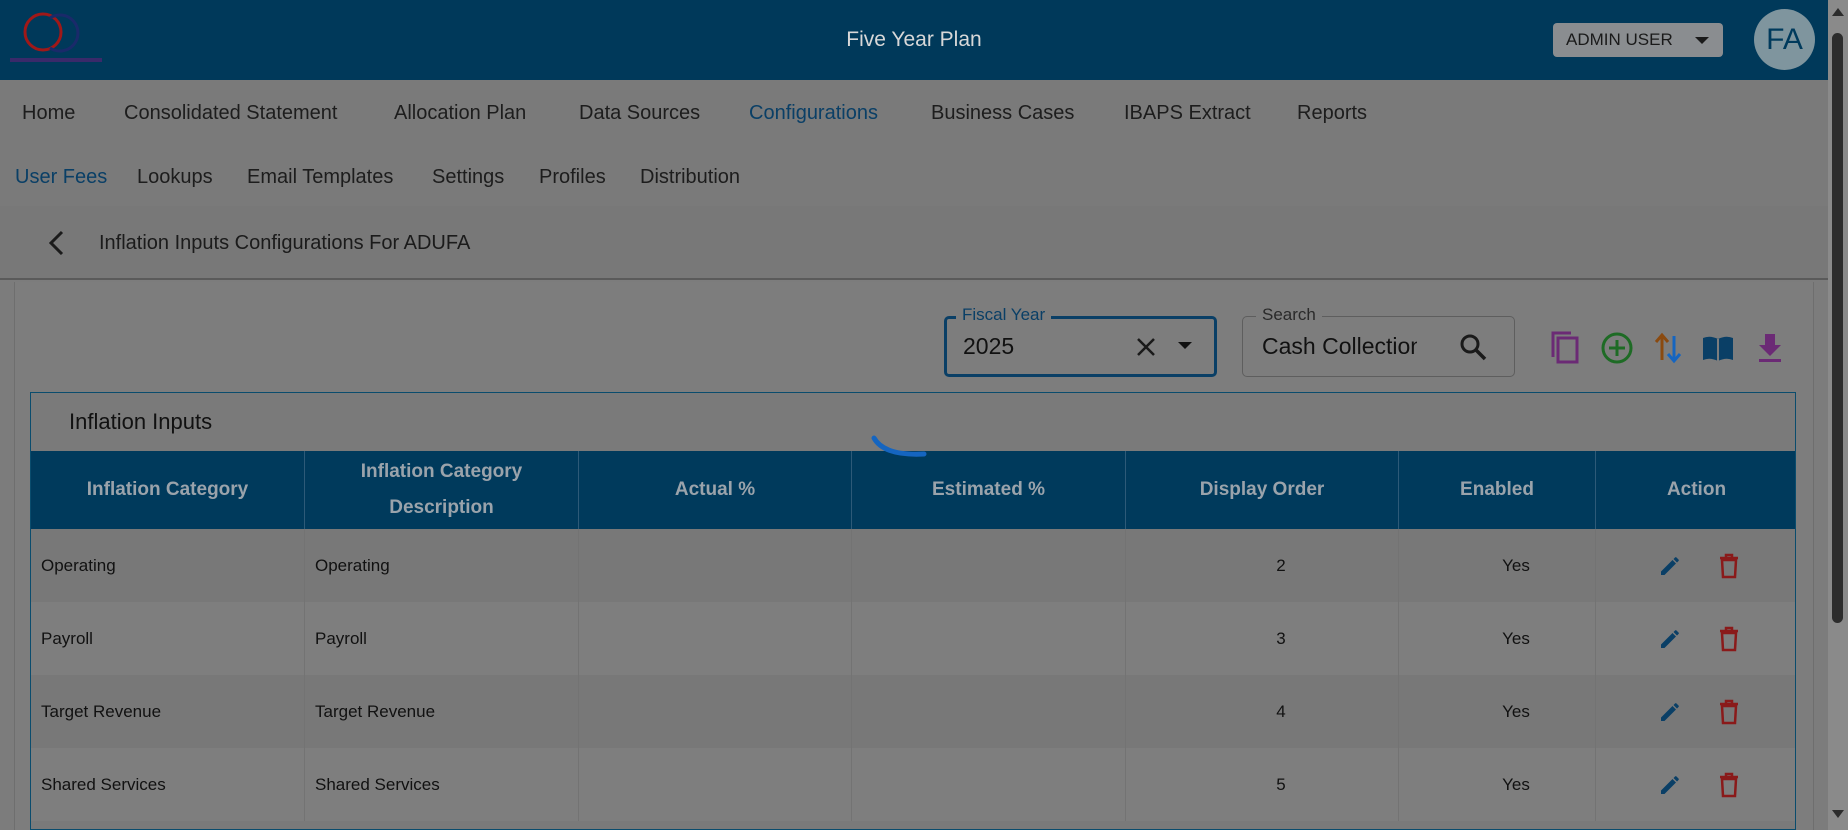  Describe the element at coordinates (639, 113) in the screenshot. I see `nav-item-data-sources: Data Sources` at that location.